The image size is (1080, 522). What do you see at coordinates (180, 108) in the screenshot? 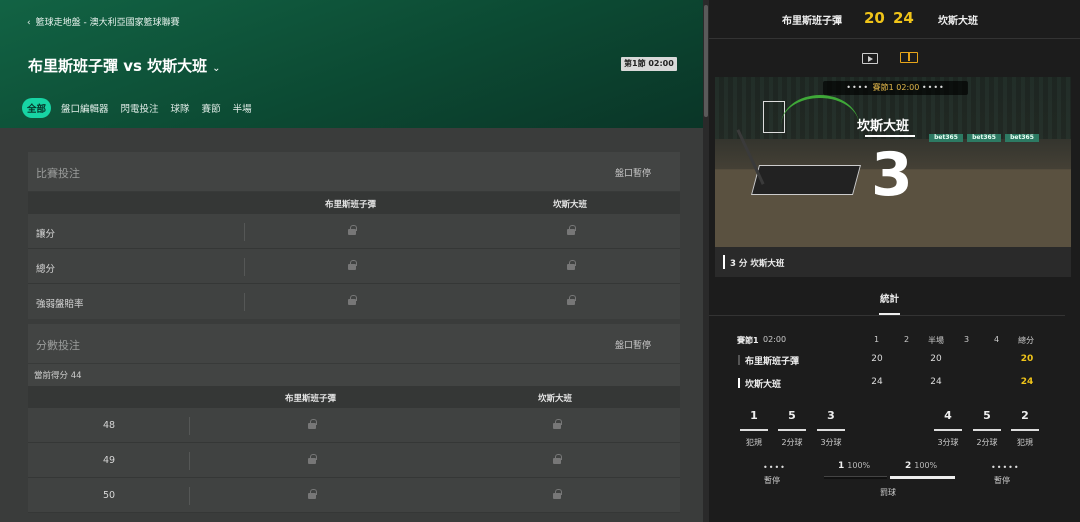
I see `tab-teams: 球隊` at bounding box center [180, 108].